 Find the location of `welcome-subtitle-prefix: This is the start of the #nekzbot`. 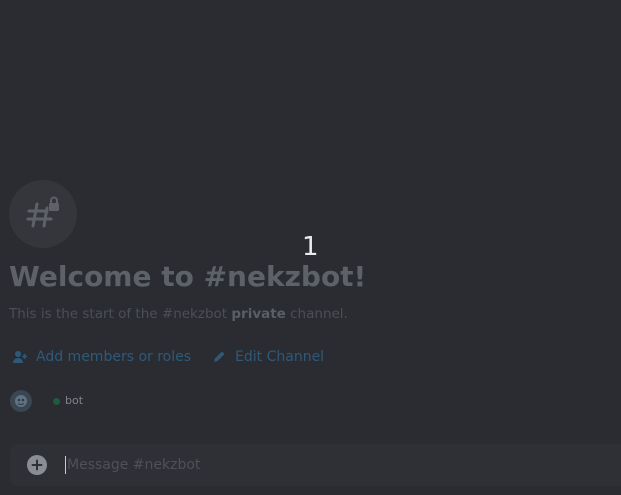

welcome-subtitle-prefix: This is the start of the #nekzbot is located at coordinates (120, 314).